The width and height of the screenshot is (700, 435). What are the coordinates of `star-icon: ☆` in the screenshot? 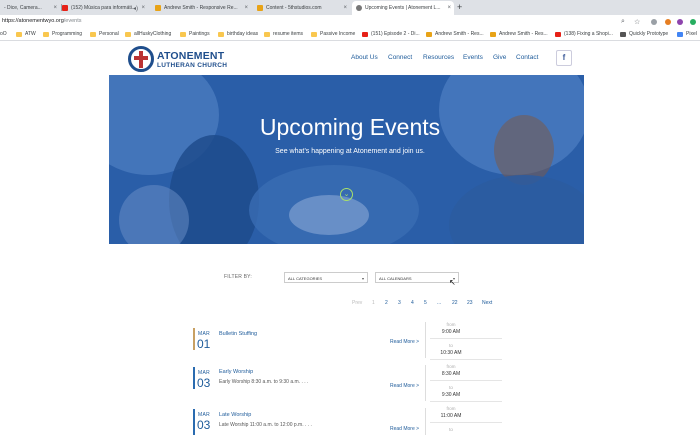 It's located at (637, 22).